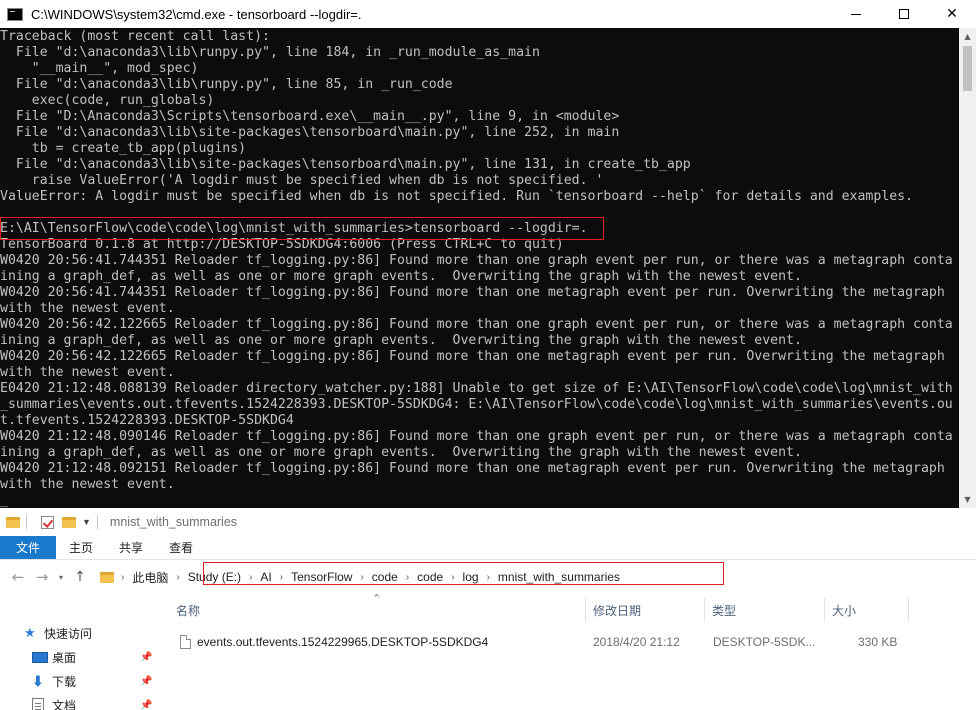  Describe the element at coordinates (463, 573) in the screenshot. I see `address-highlight-box` at that location.